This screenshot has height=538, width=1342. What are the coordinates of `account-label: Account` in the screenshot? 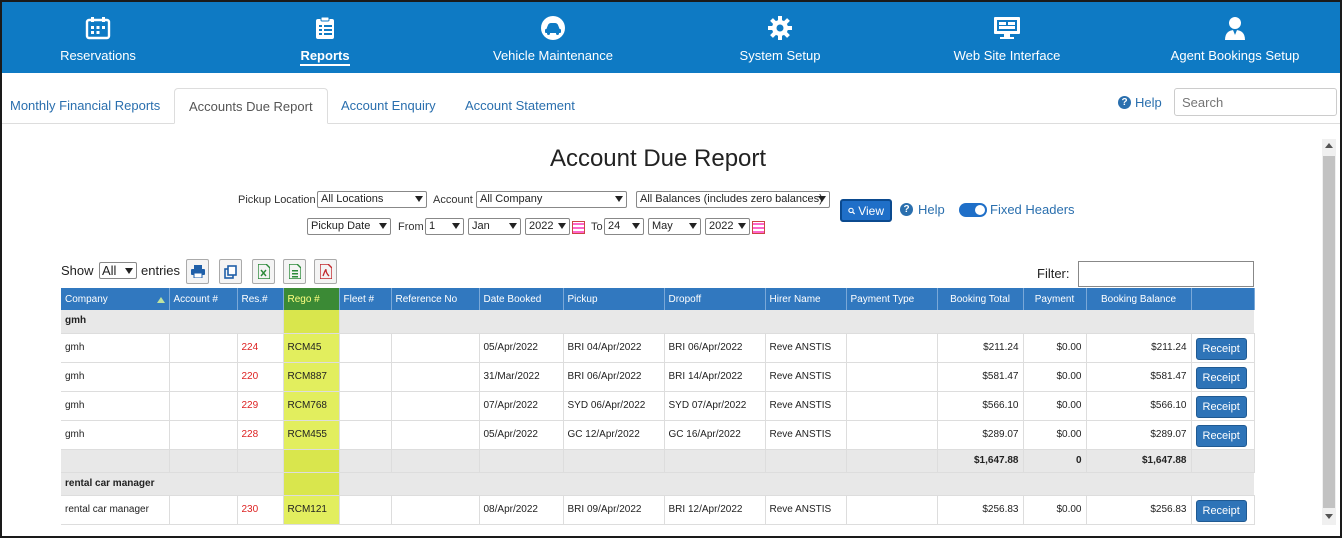 It's located at (453, 200).